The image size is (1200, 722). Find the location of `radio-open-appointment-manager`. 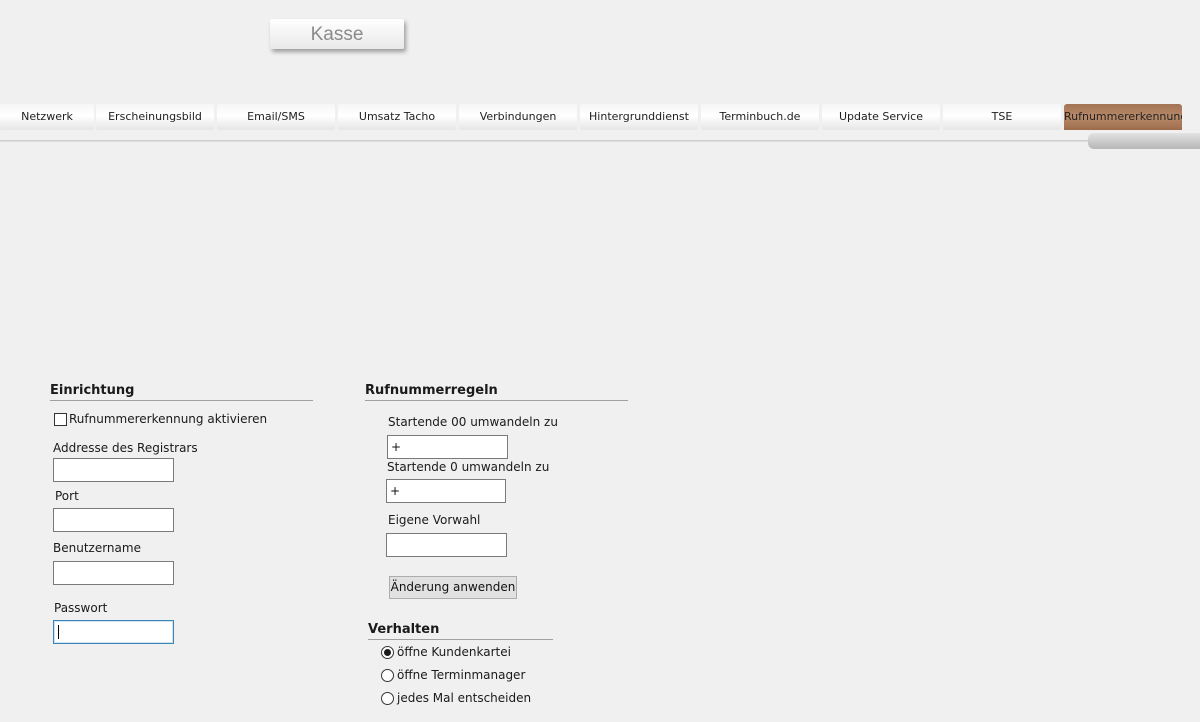

radio-open-appointment-manager is located at coordinates (387, 675).